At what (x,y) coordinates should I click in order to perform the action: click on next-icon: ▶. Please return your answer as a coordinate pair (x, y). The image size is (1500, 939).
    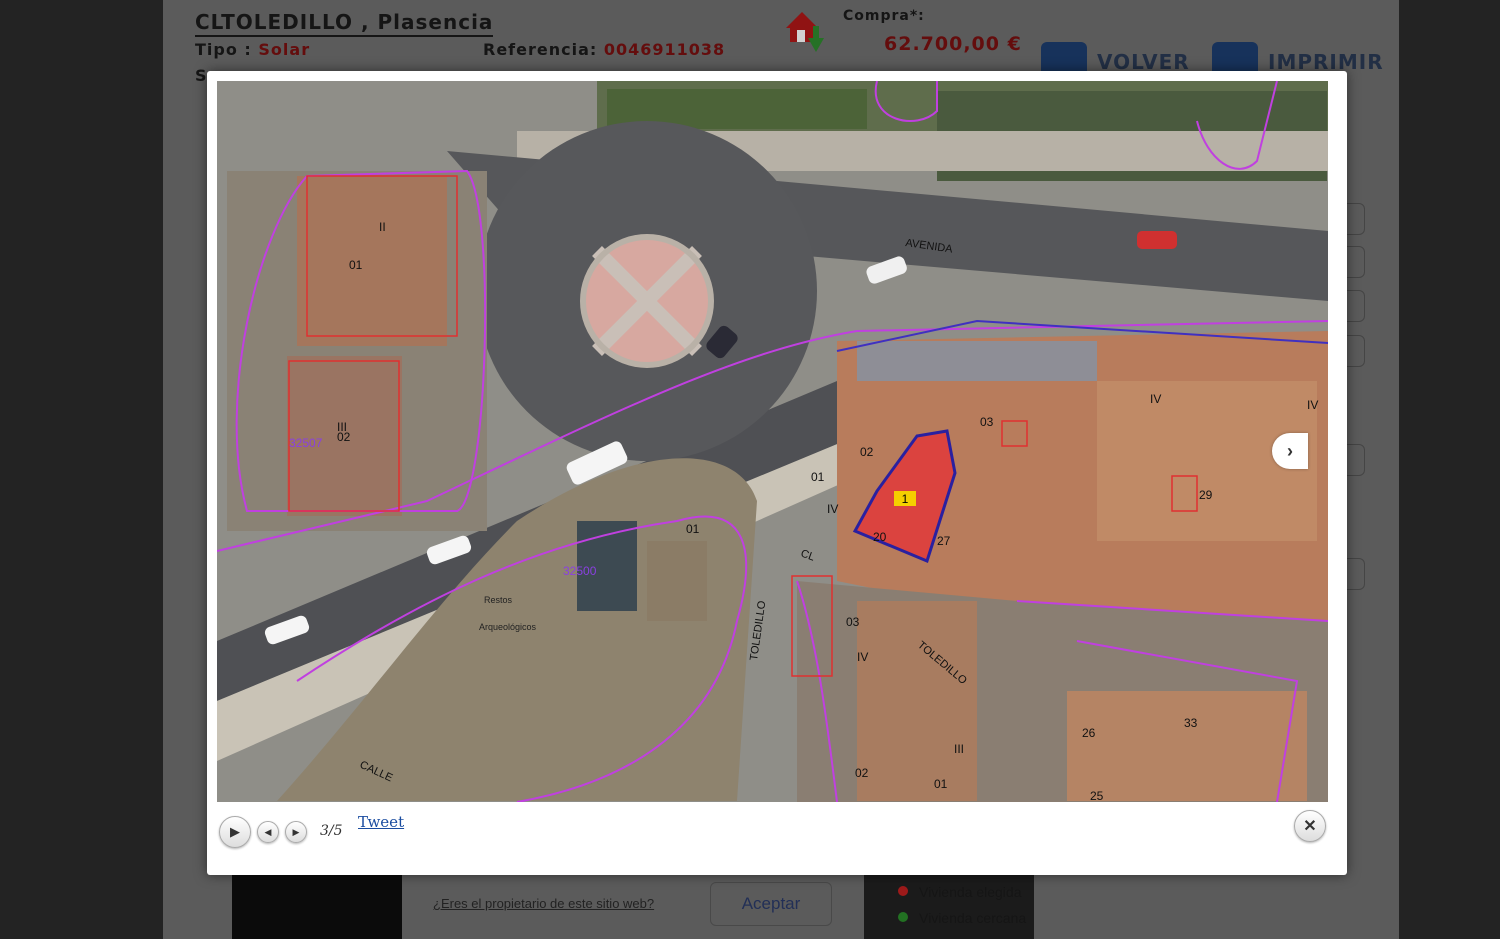
    Looking at the image, I should click on (296, 831).